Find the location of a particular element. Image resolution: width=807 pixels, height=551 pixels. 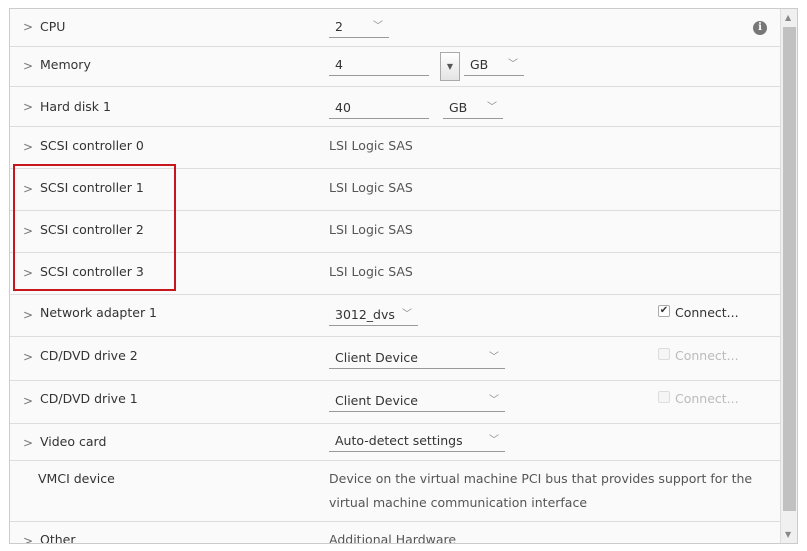

cd-dvd-2-select: Client Device ﹀ is located at coordinates (417, 358).